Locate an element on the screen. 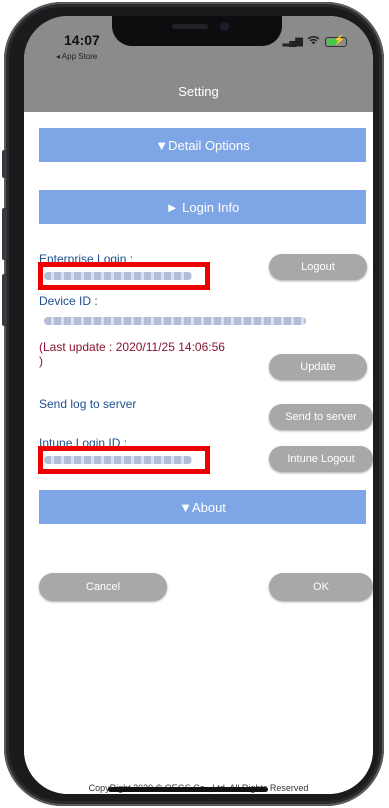  page-title: Setting is located at coordinates (198, 91).